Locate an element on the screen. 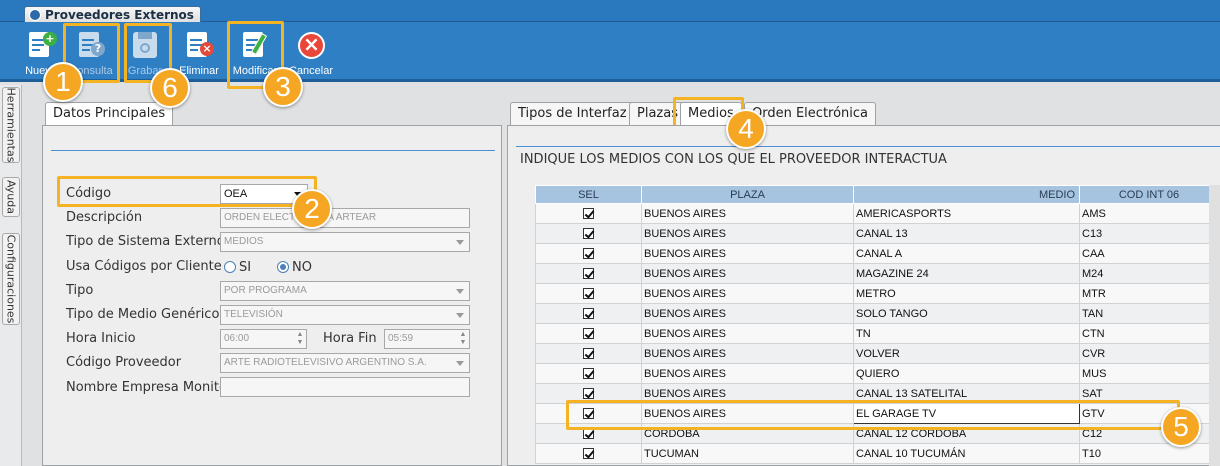 The width and height of the screenshot is (1220, 466). table-row: BUENOS AIRES CANAL 13 SATELITAL SAT is located at coordinates (877, 393).